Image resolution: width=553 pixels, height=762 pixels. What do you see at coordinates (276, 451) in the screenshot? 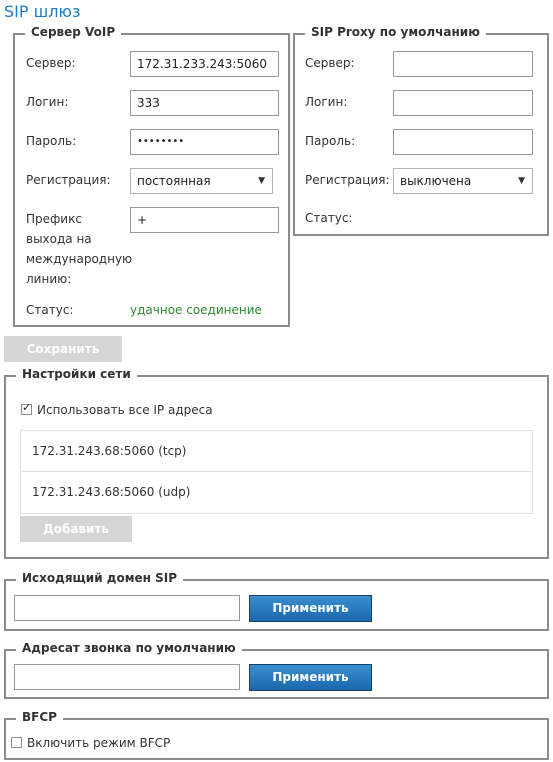
I see `list-item: 172.31.243.68:5060 (tcp)` at bounding box center [276, 451].